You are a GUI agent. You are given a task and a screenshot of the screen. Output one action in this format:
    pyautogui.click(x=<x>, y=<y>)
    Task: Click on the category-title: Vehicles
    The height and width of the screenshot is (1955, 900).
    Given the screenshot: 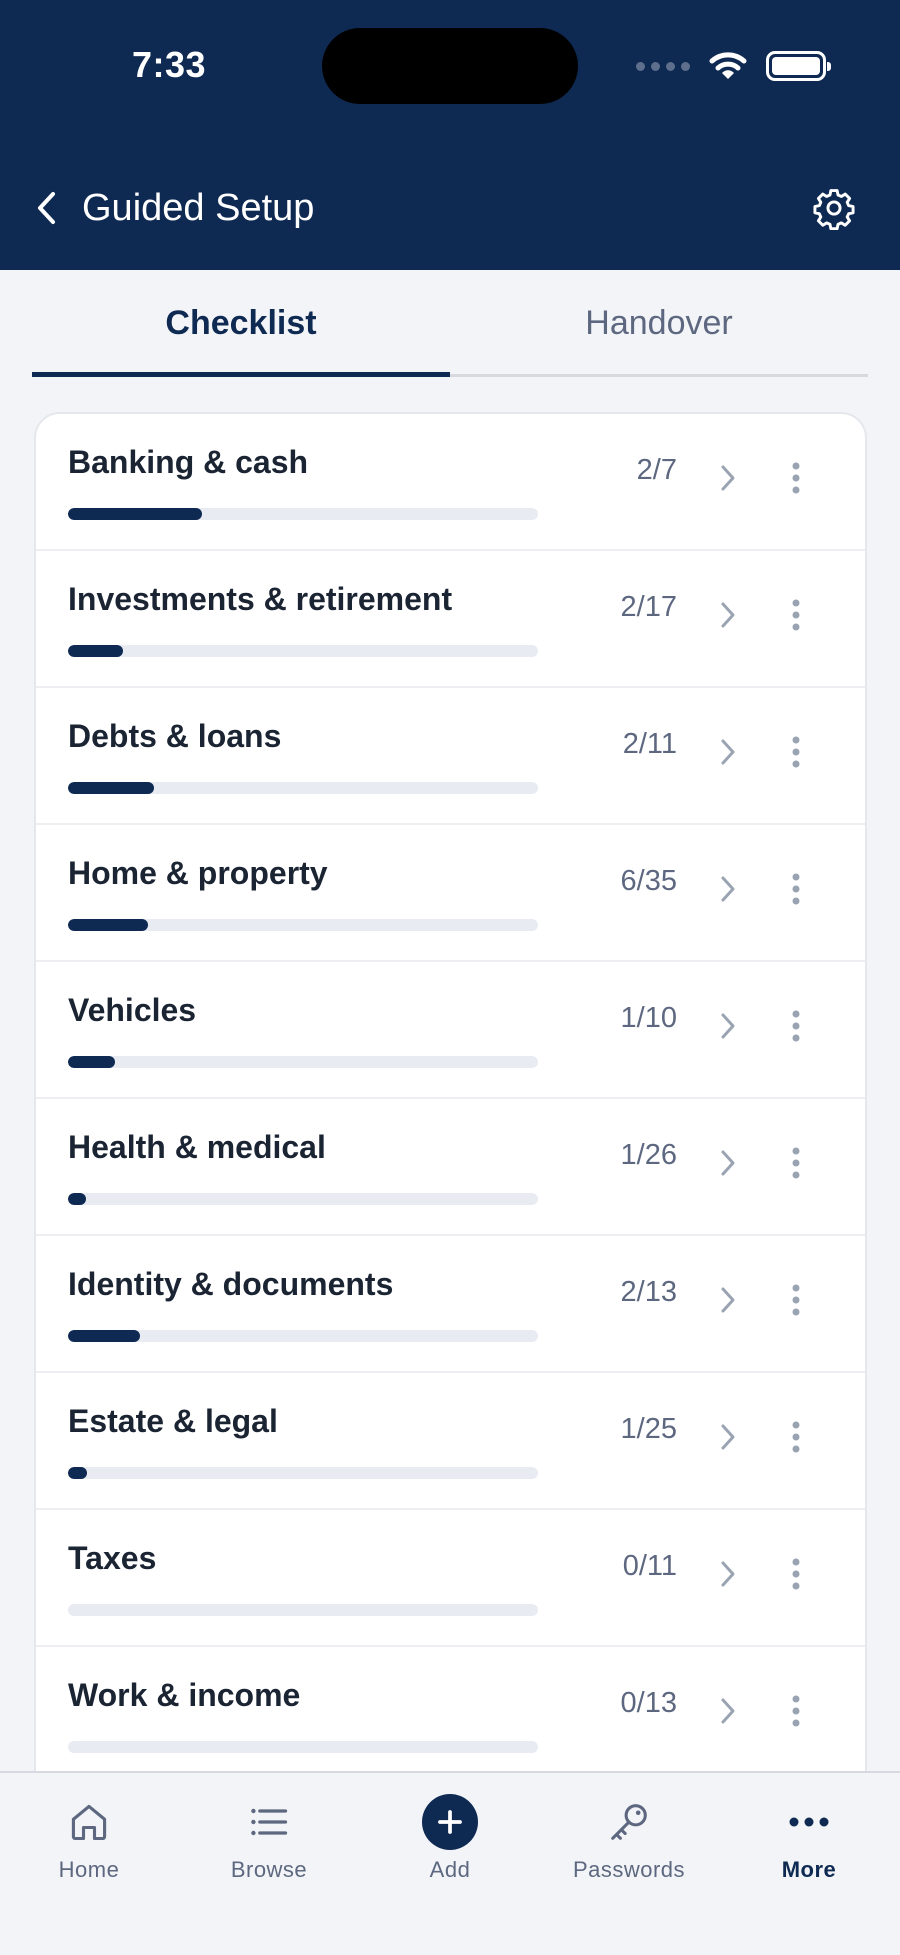 What is the action you would take?
    pyautogui.click(x=132, y=1010)
    